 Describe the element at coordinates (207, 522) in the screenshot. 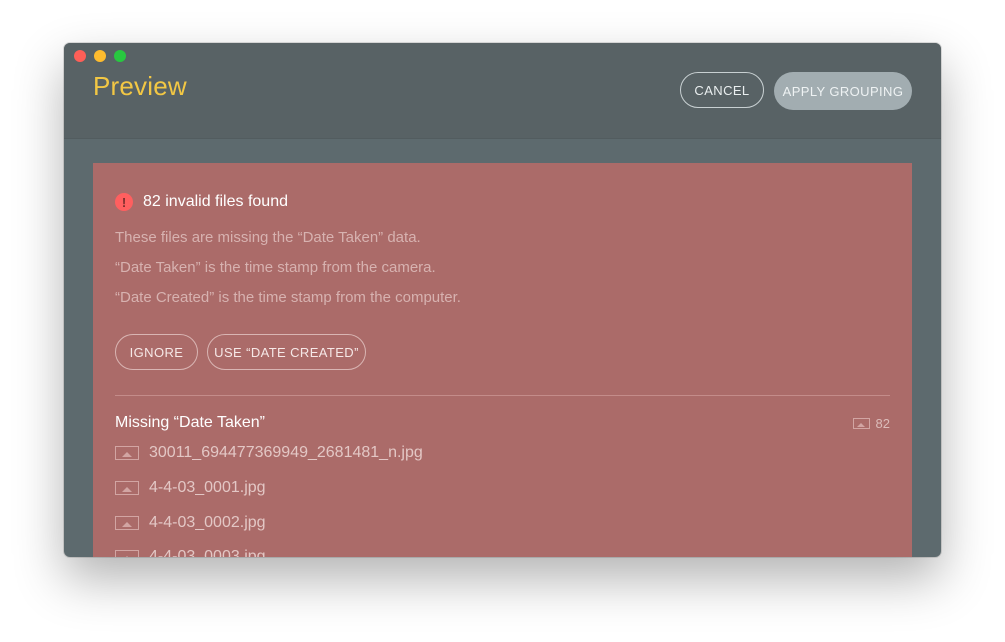

I see `file-name: 4-4-03_0002.jpg` at that location.